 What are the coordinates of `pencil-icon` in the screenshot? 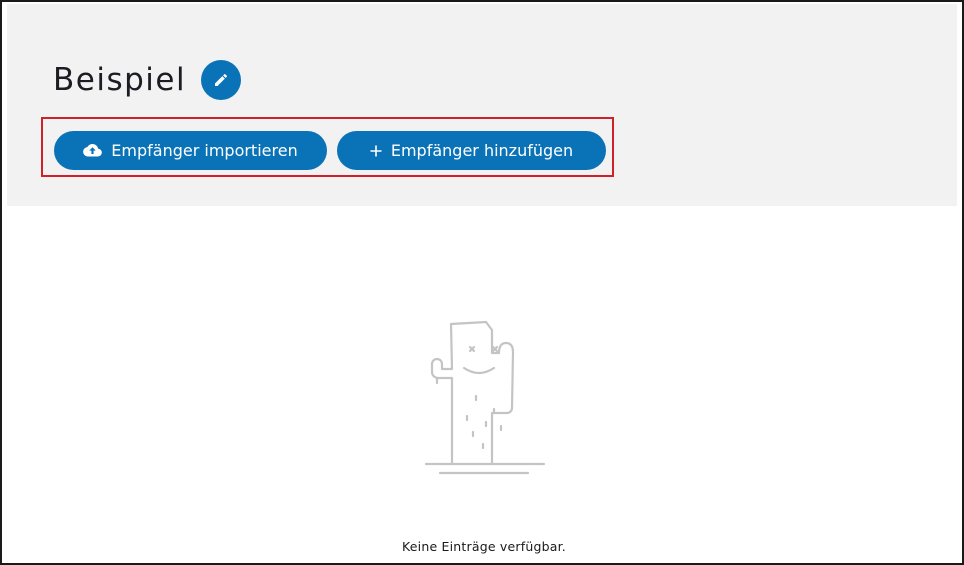 It's located at (221, 80).